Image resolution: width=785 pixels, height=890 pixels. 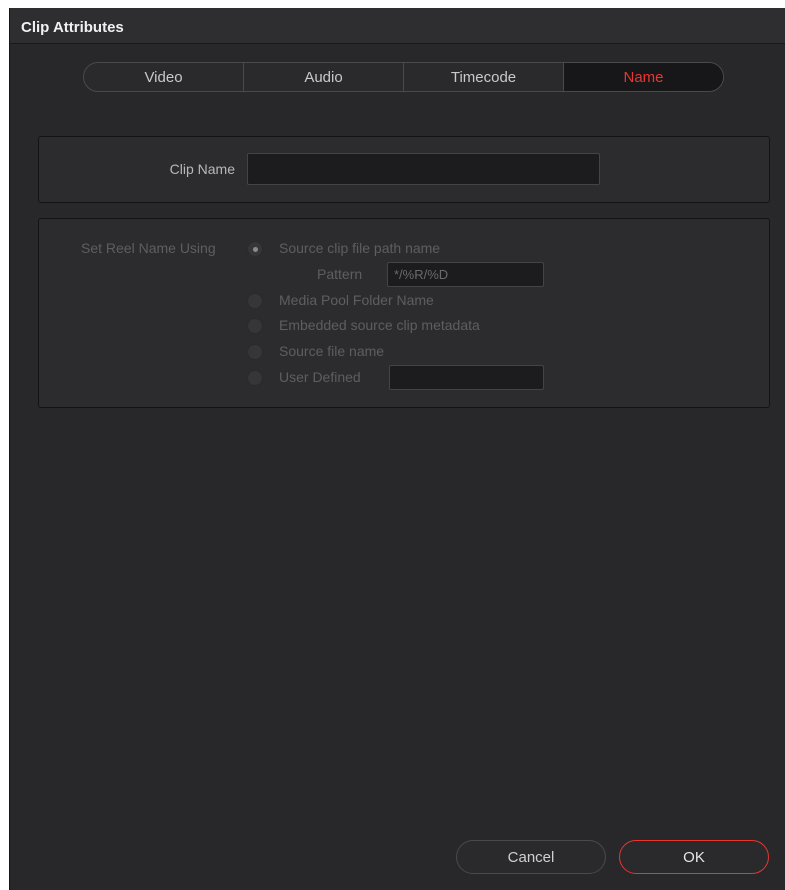 I want to click on option-media-pool-folder-label: Media Pool Folder Name, so click(x=356, y=300).